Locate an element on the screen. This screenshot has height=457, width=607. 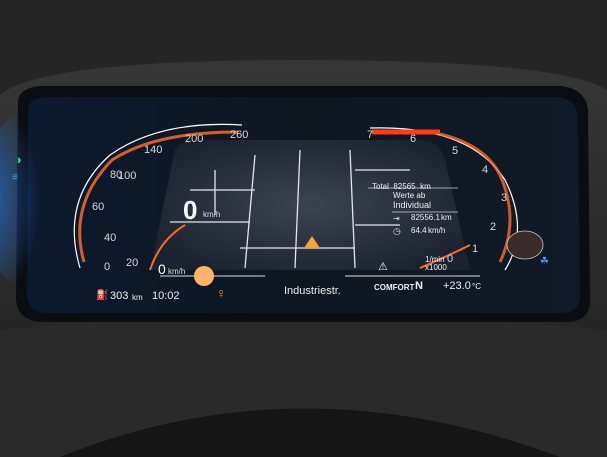
headlight-icon: ◑ is located at coordinates (18, 159).